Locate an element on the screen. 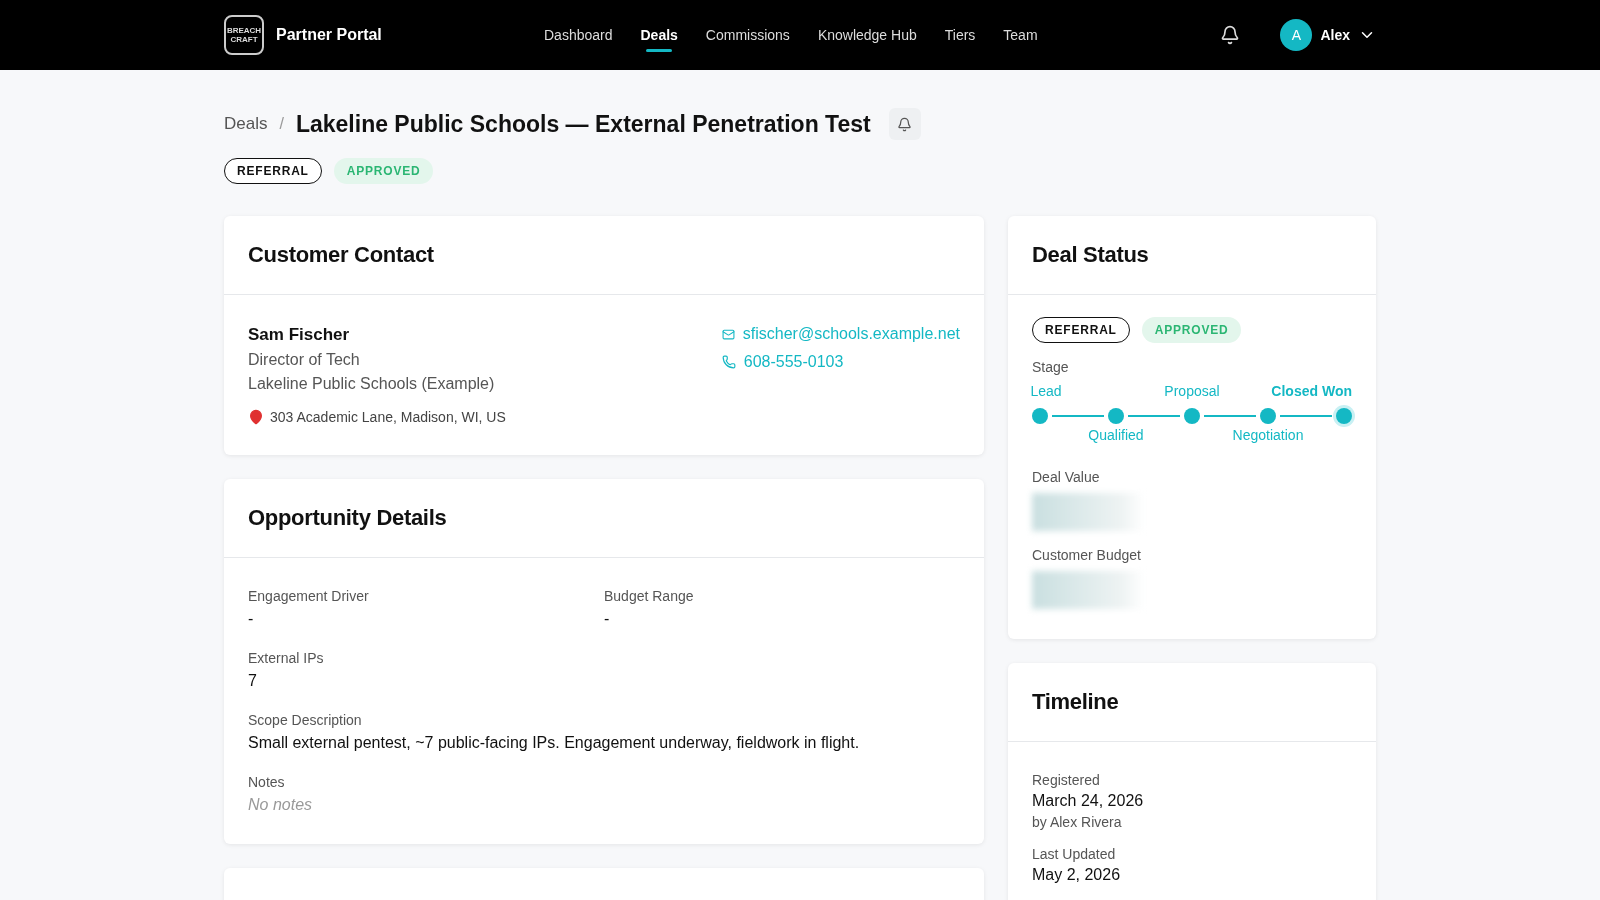  author-text: by Alex Rivera is located at coordinates (1077, 822).